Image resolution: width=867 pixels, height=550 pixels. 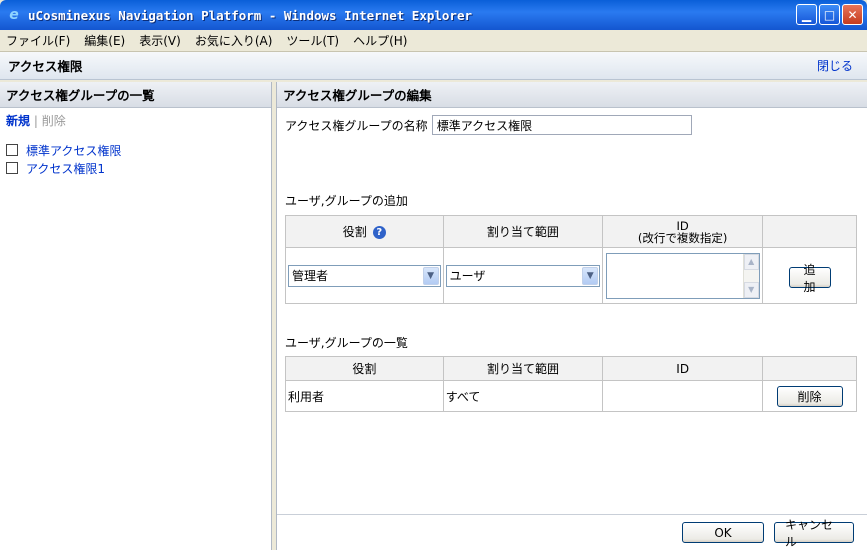 What do you see at coordinates (135, 168) in the screenshot?
I see `list-item: アクセス権限1` at bounding box center [135, 168].